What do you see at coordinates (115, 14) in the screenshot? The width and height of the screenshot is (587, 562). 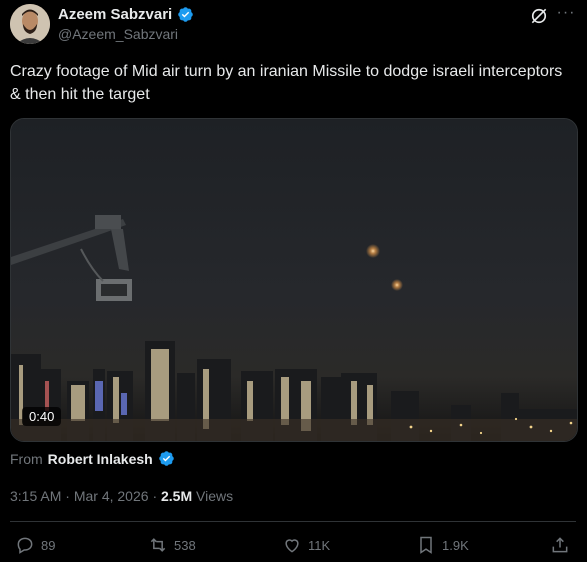 I see `author-name: Azeem Sabzvari` at bounding box center [115, 14].